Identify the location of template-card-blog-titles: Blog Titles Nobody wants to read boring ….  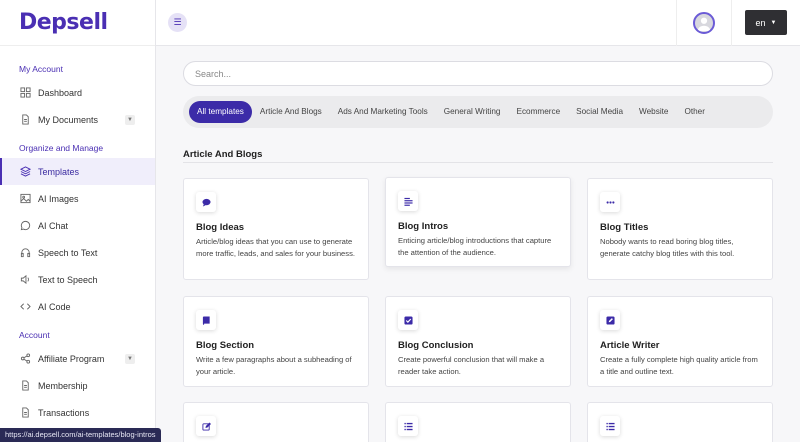
(680, 229).